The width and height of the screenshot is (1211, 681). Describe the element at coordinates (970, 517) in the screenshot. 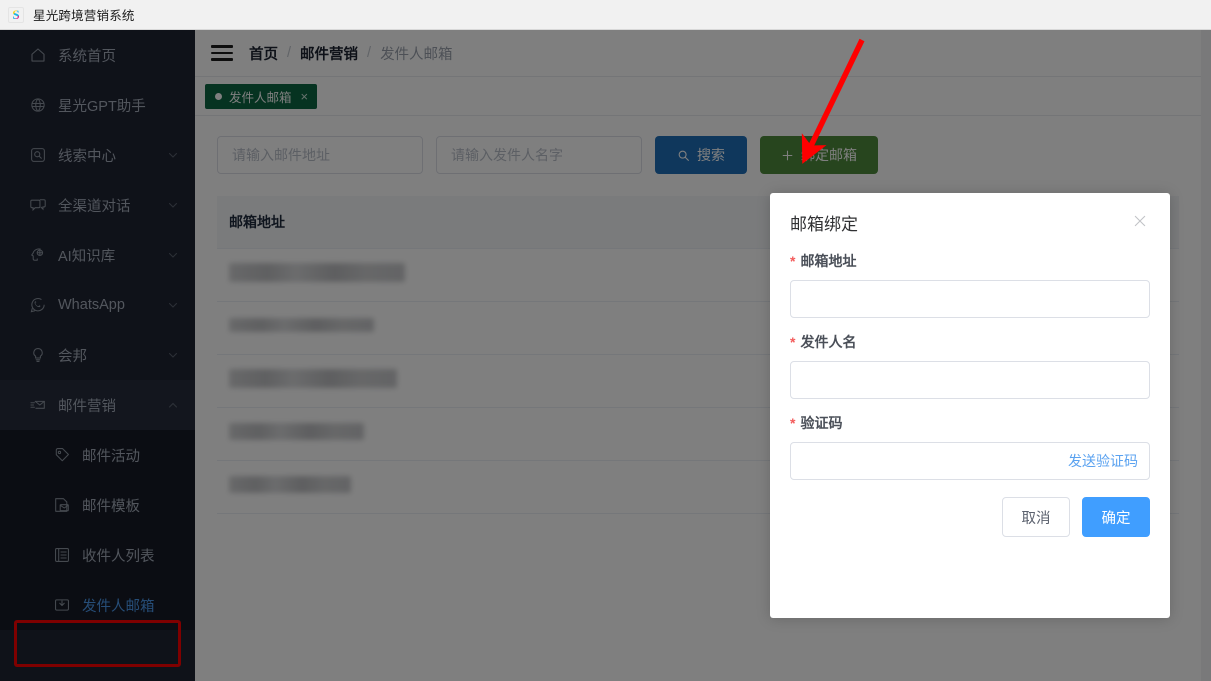

I see `dialog-footer: 取消 确定` at that location.